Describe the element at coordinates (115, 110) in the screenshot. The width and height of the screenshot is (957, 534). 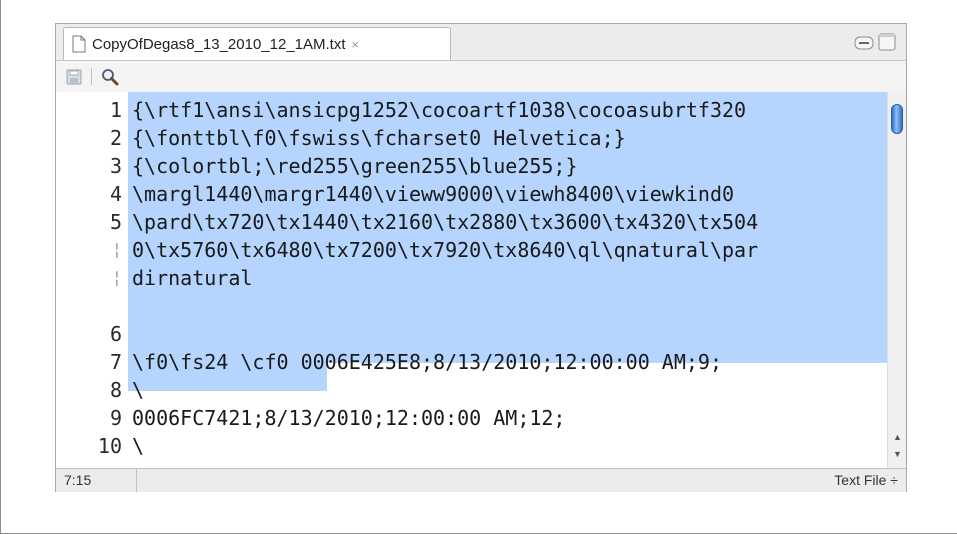
I see `line-number: 1` at that location.